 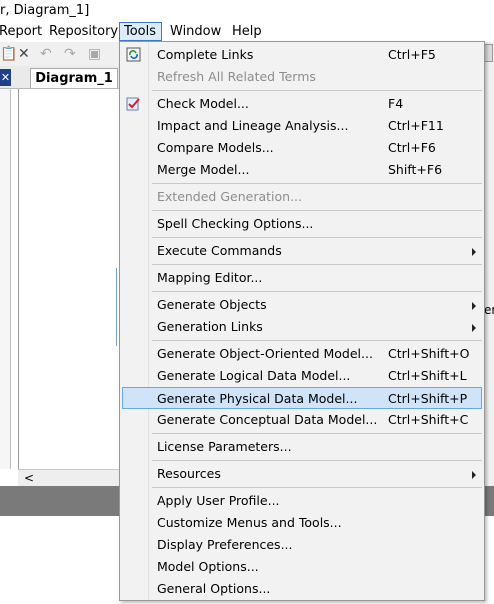 What do you see at coordinates (302, 474) in the screenshot?
I see `menu-item-resources: Resources` at bounding box center [302, 474].